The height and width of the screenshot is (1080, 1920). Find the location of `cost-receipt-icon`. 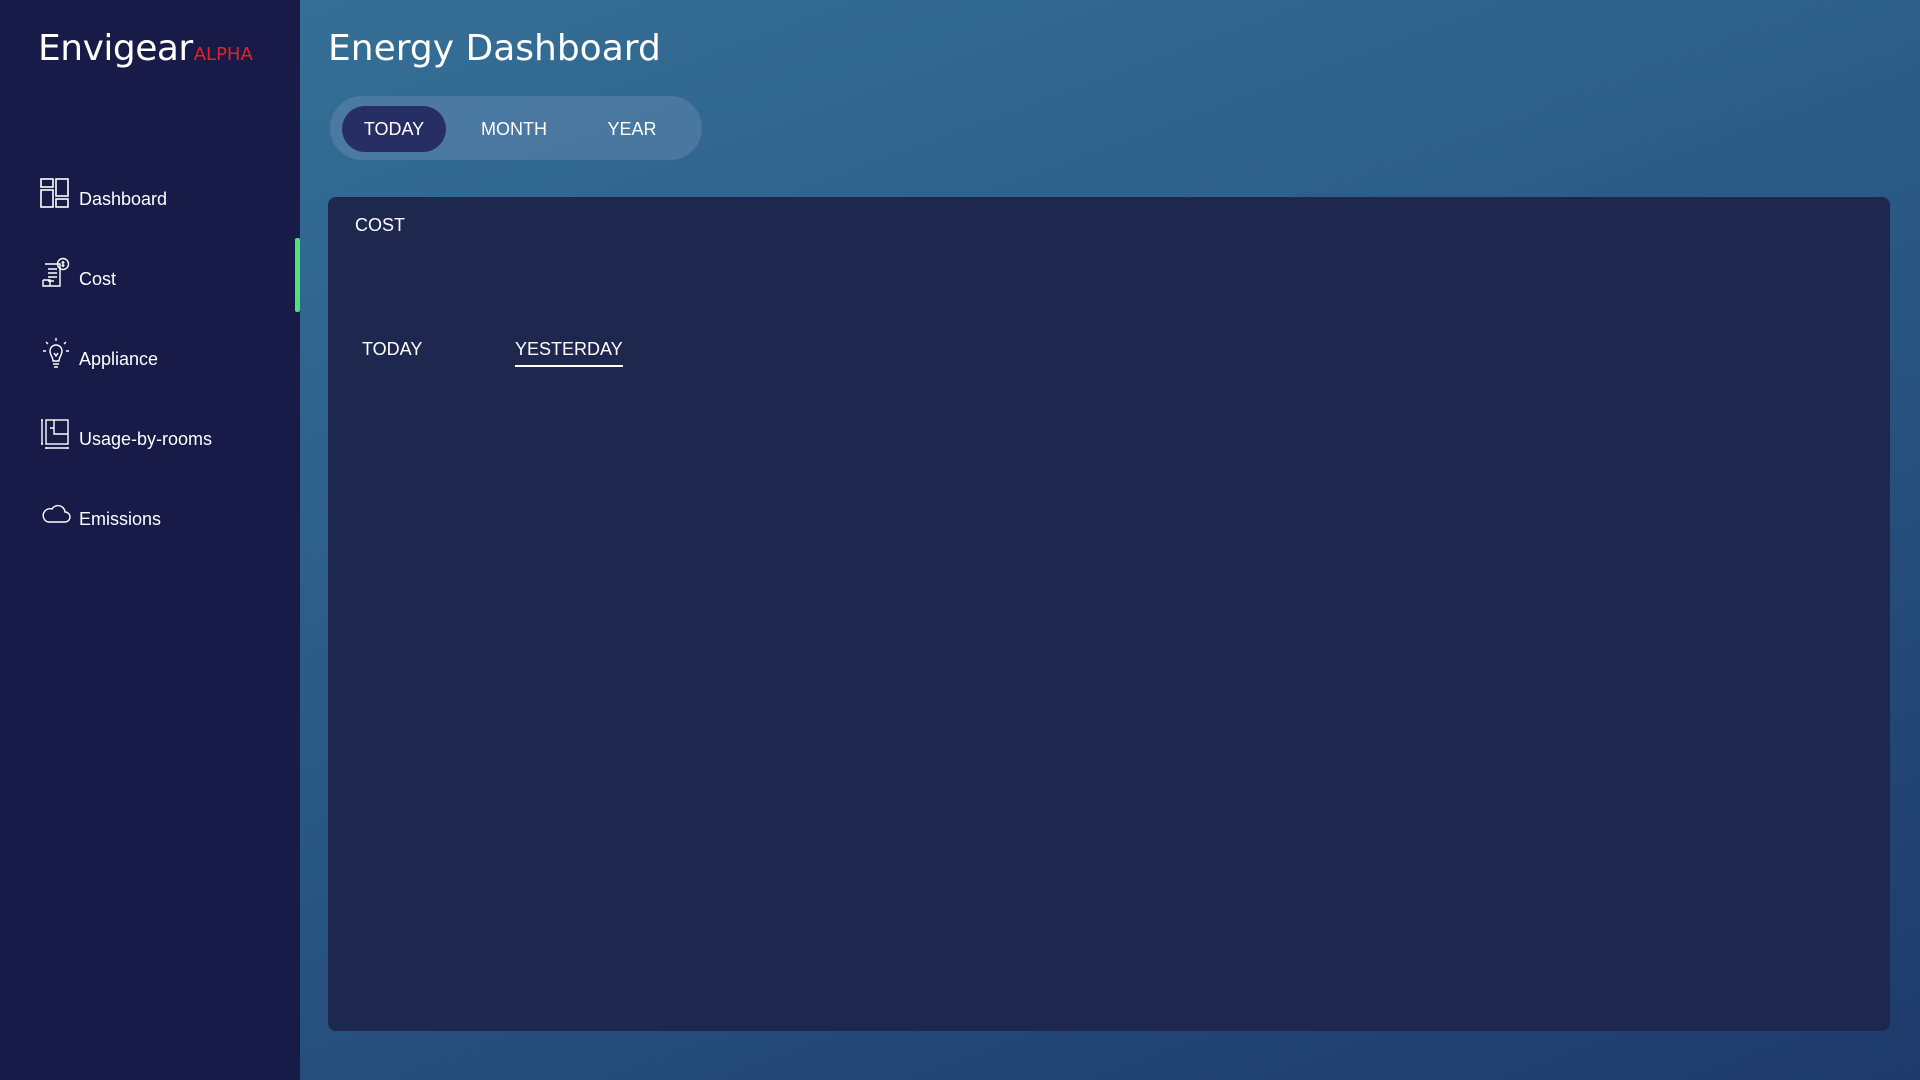

cost-receipt-icon is located at coordinates (56, 272).